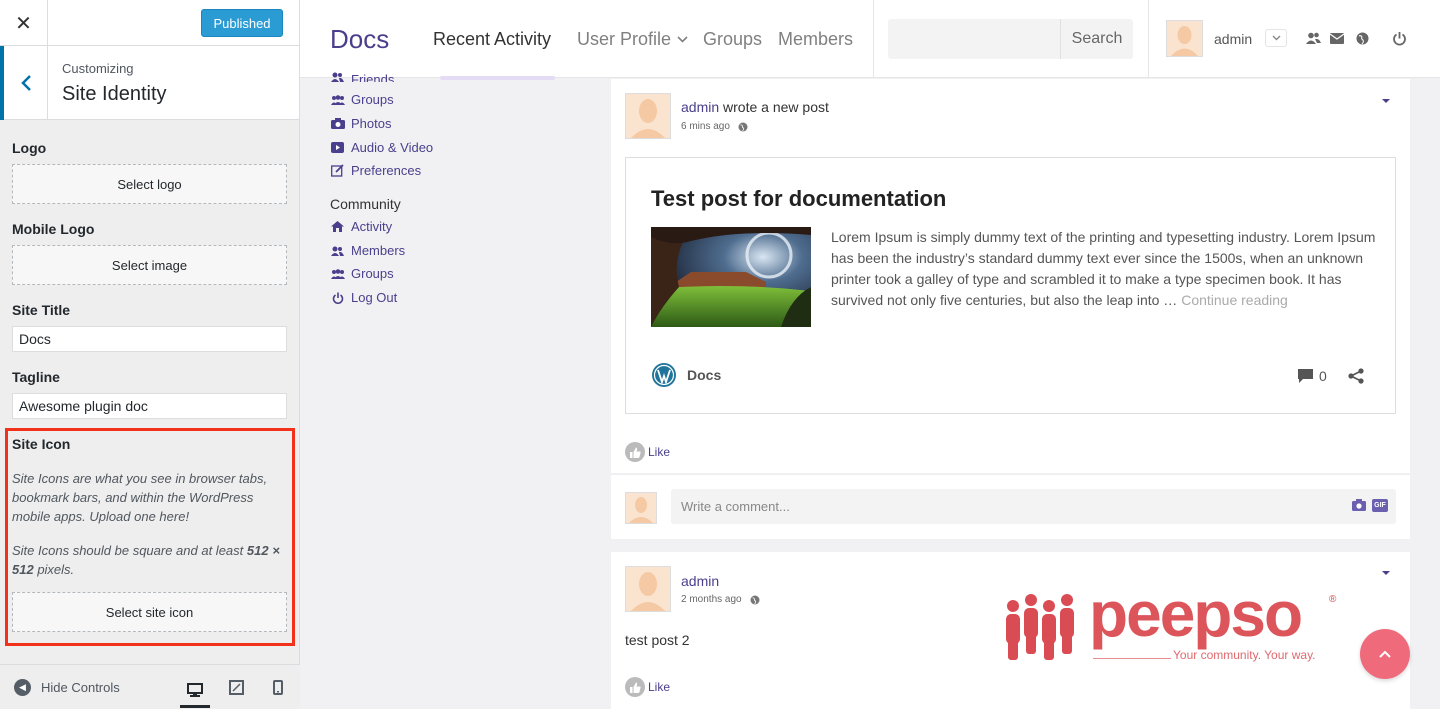 Image resolution: width=1440 pixels, height=709 pixels. What do you see at coordinates (632, 39) in the screenshot?
I see `nav-user-profile: User Profile` at bounding box center [632, 39].